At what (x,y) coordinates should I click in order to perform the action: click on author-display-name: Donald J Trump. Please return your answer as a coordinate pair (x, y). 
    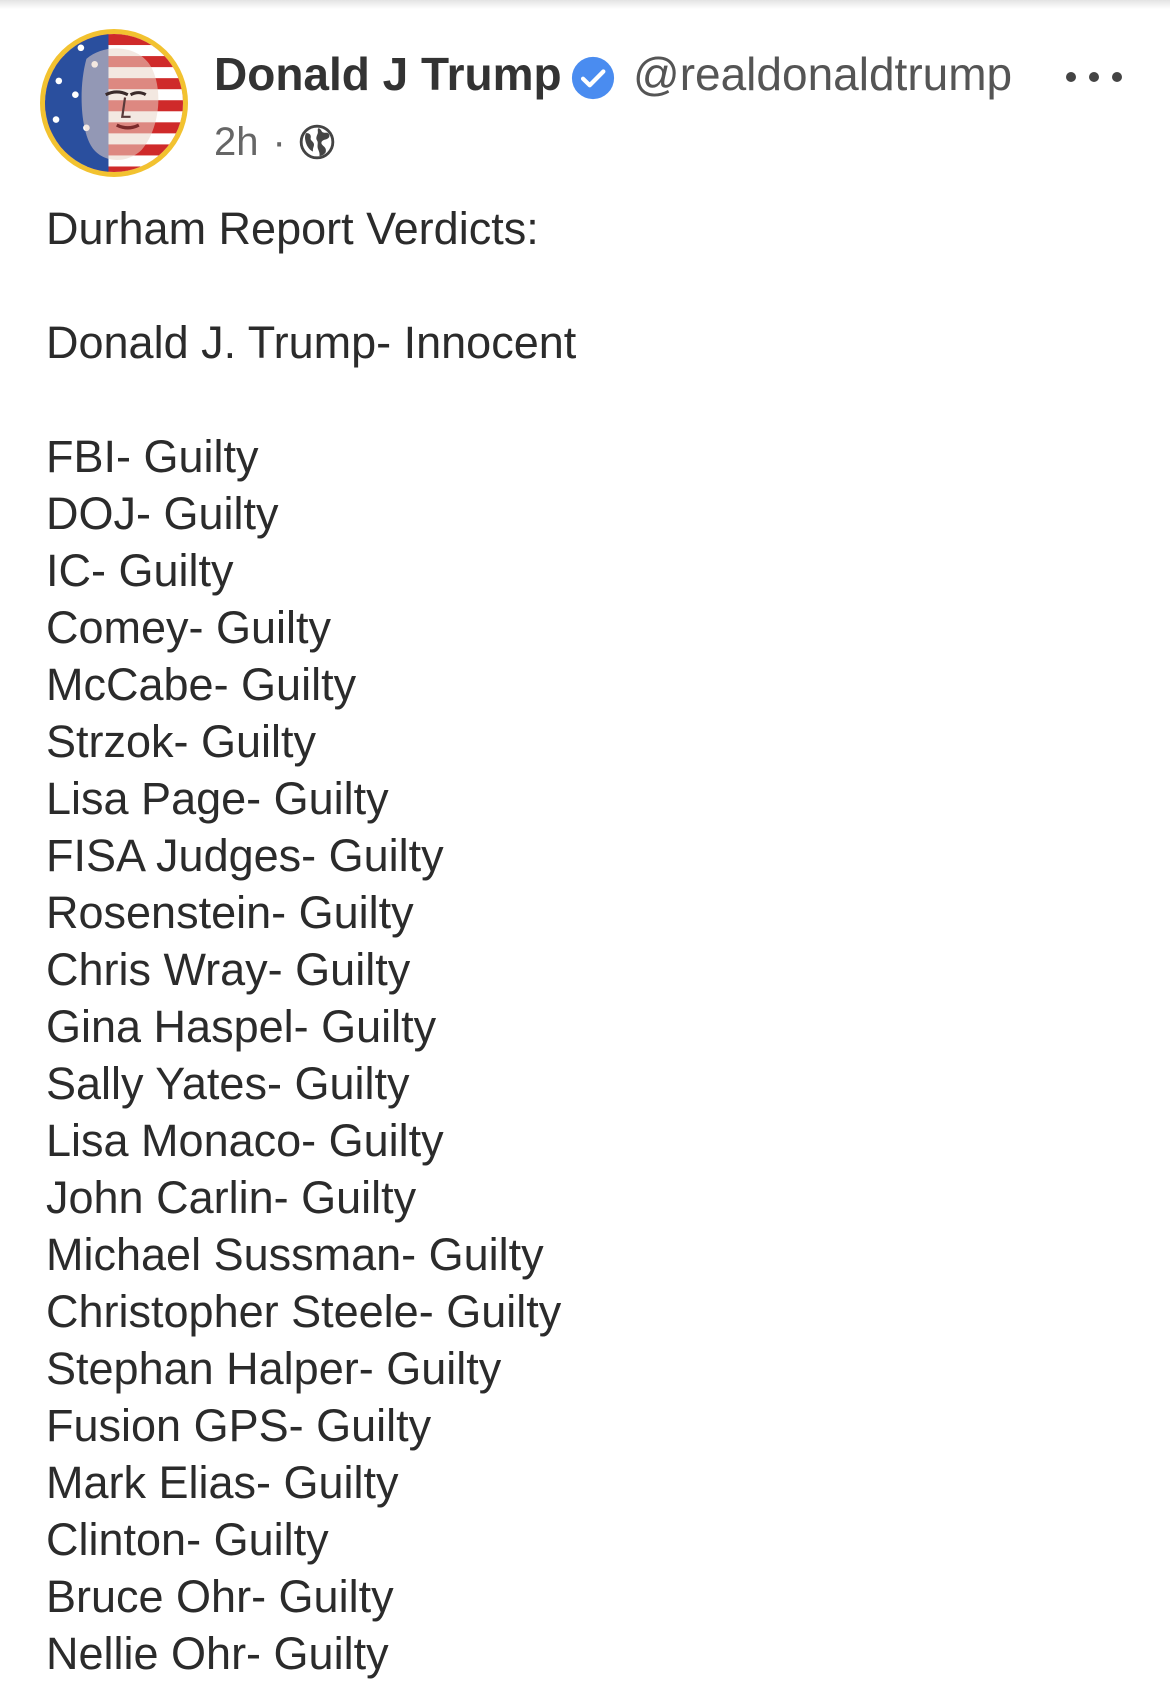
    Looking at the image, I should click on (388, 74).